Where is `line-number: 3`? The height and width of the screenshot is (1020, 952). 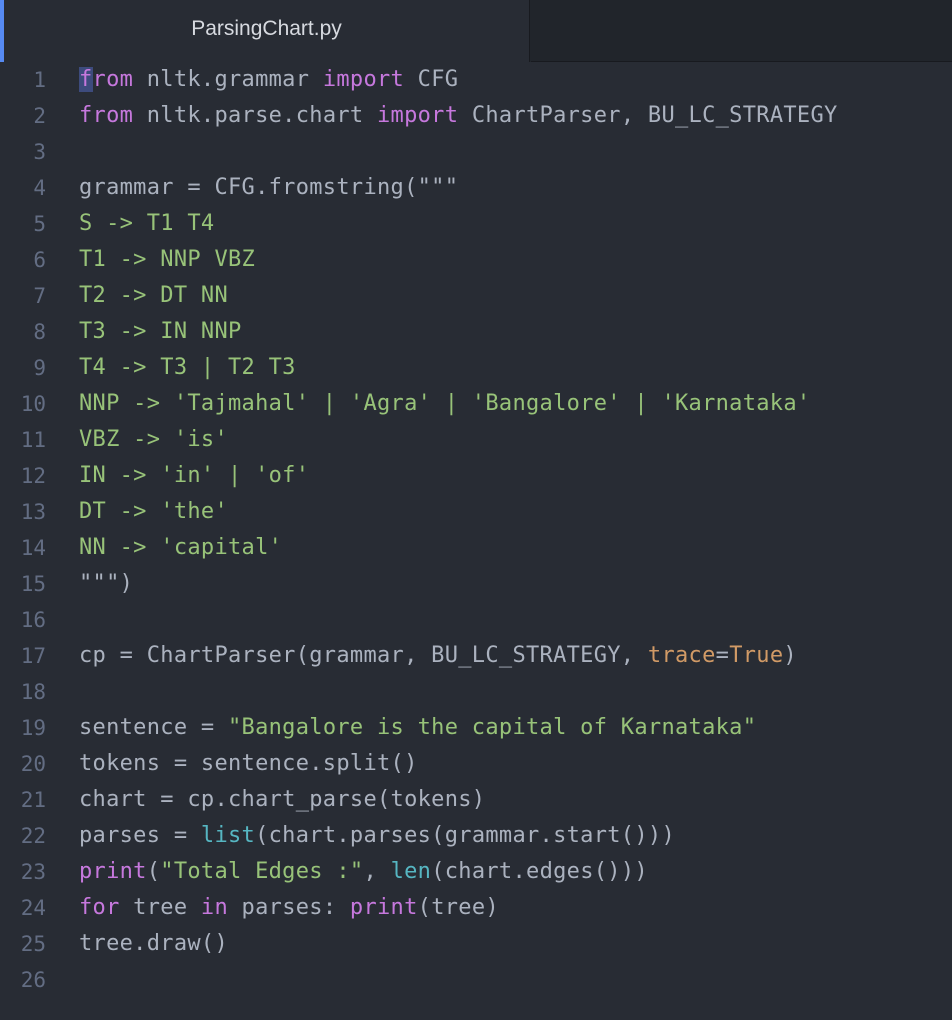 line-number: 3 is located at coordinates (39, 152).